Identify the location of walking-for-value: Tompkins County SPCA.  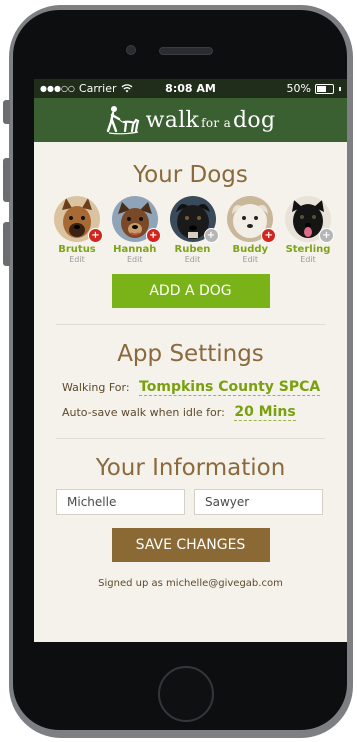
(230, 387).